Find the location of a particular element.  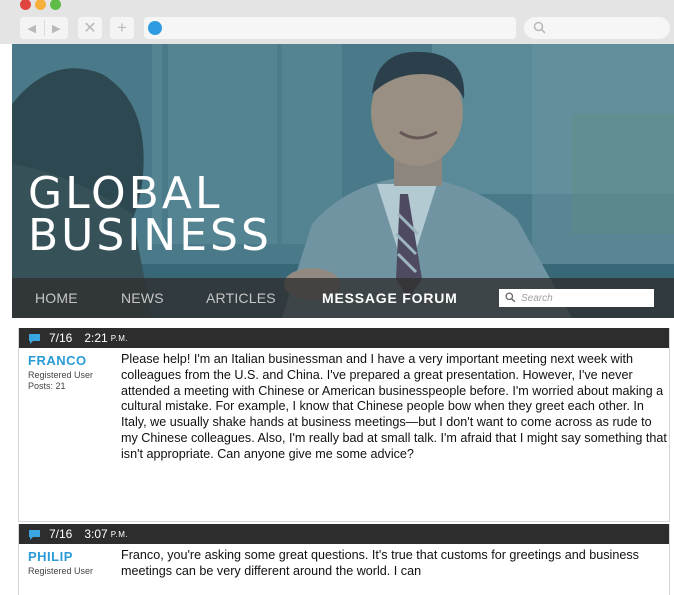

nav-news: NEWS is located at coordinates (142, 298).